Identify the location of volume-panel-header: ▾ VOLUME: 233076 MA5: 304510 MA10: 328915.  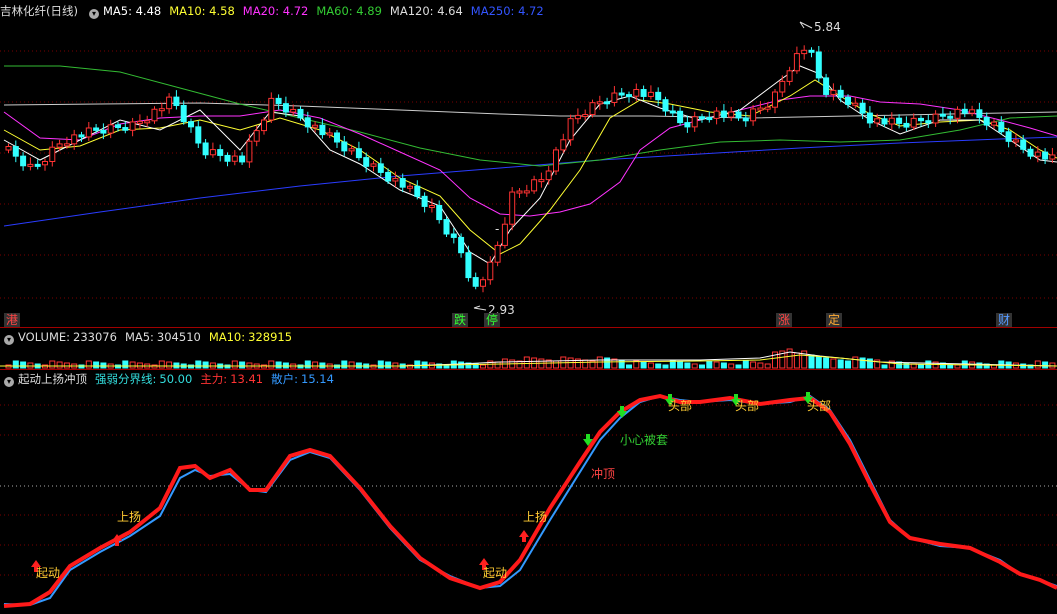
(150, 337).